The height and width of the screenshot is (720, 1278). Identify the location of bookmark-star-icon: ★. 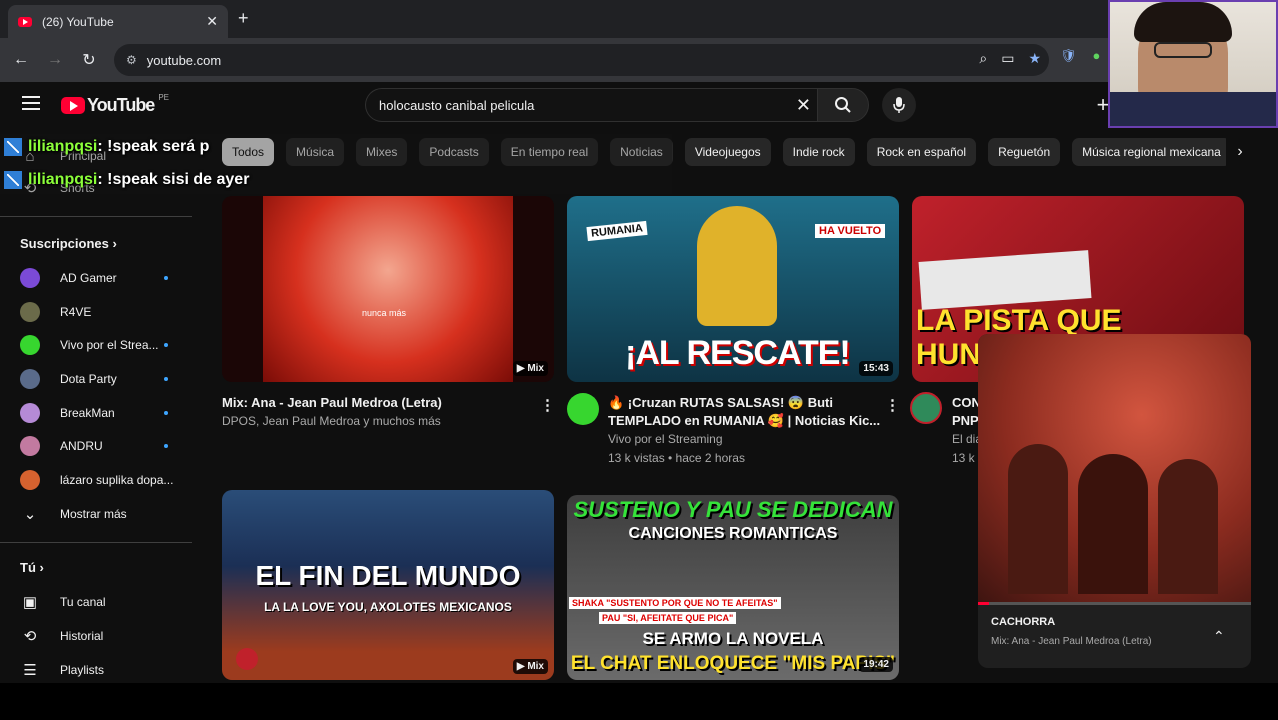
(1034, 58).